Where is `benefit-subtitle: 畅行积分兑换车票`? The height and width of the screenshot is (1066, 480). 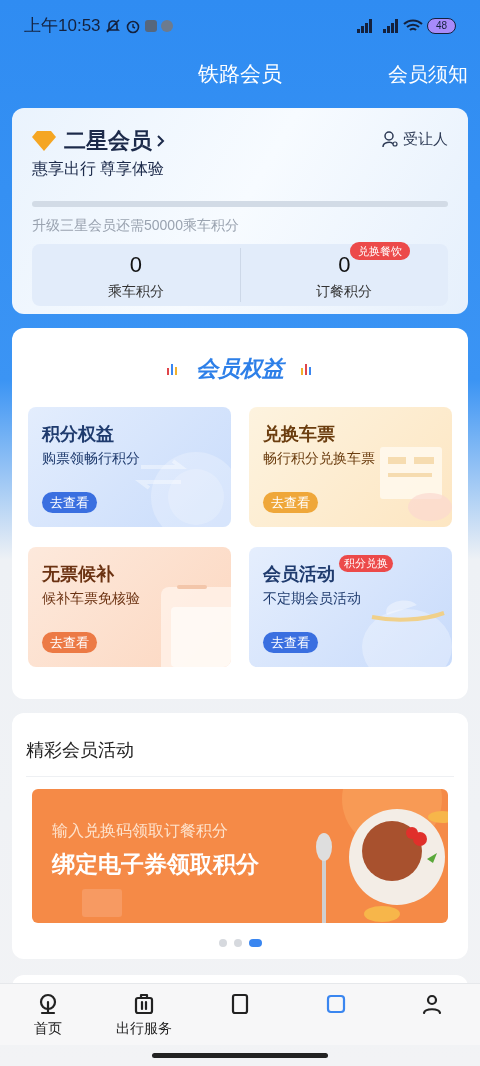
benefit-subtitle: 畅行积分兑换车票 is located at coordinates (319, 458).